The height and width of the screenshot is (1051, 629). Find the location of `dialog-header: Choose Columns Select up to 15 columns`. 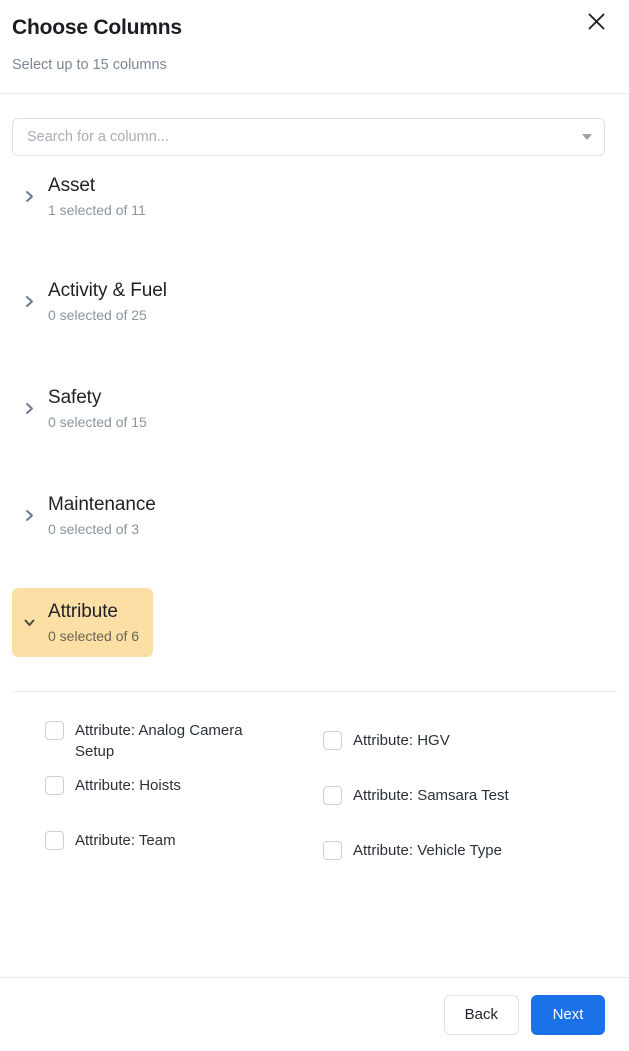

dialog-header: Choose Columns Select up to 15 columns is located at coordinates (314, 47).